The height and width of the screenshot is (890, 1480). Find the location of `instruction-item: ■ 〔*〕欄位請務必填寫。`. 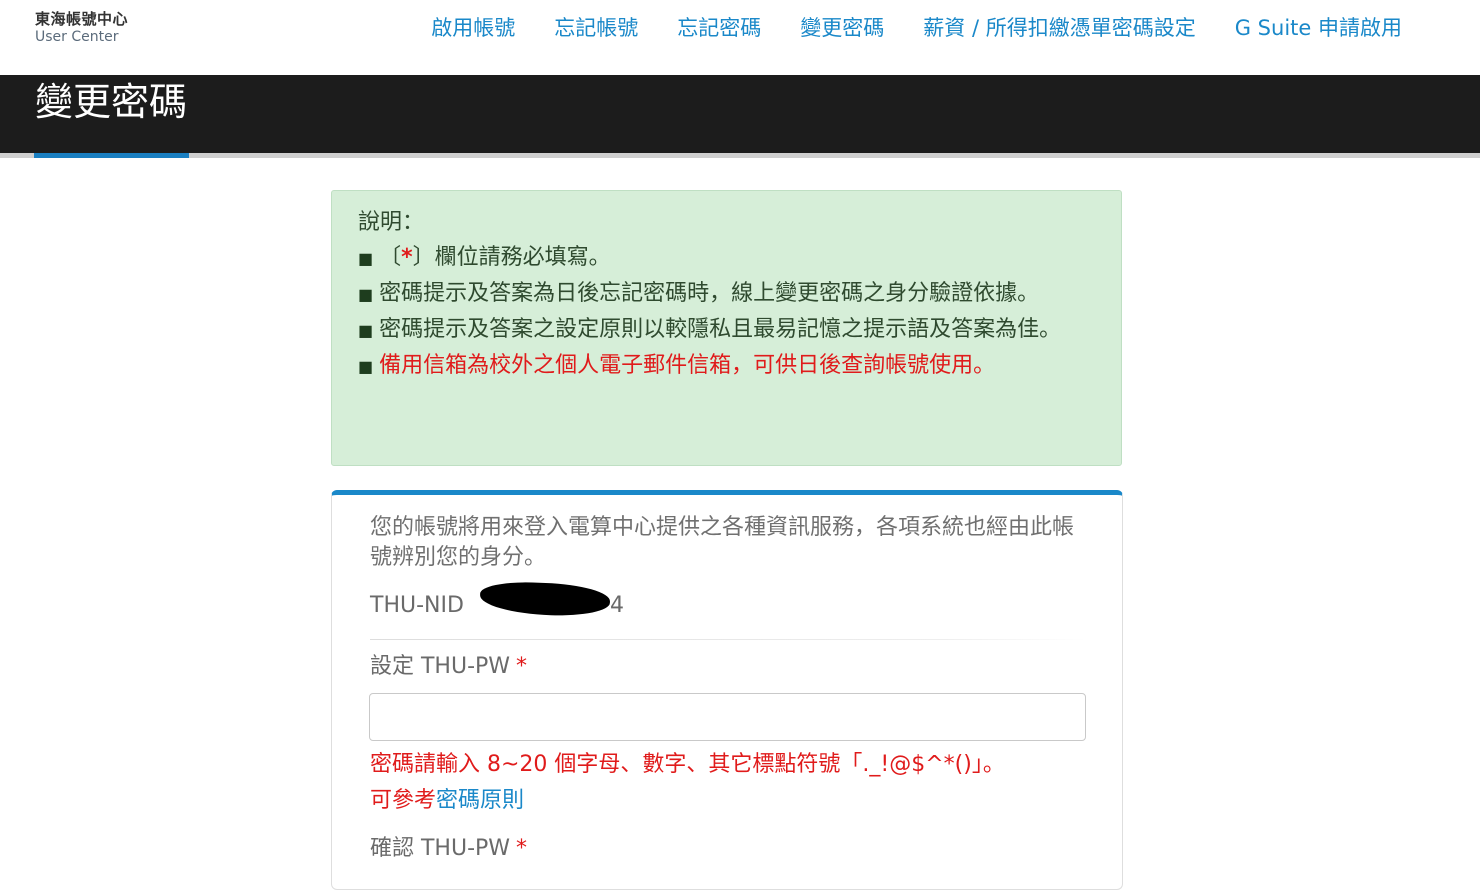

instruction-item: ■ 〔*〕欄位請務必填寫。 is located at coordinates (726, 258).